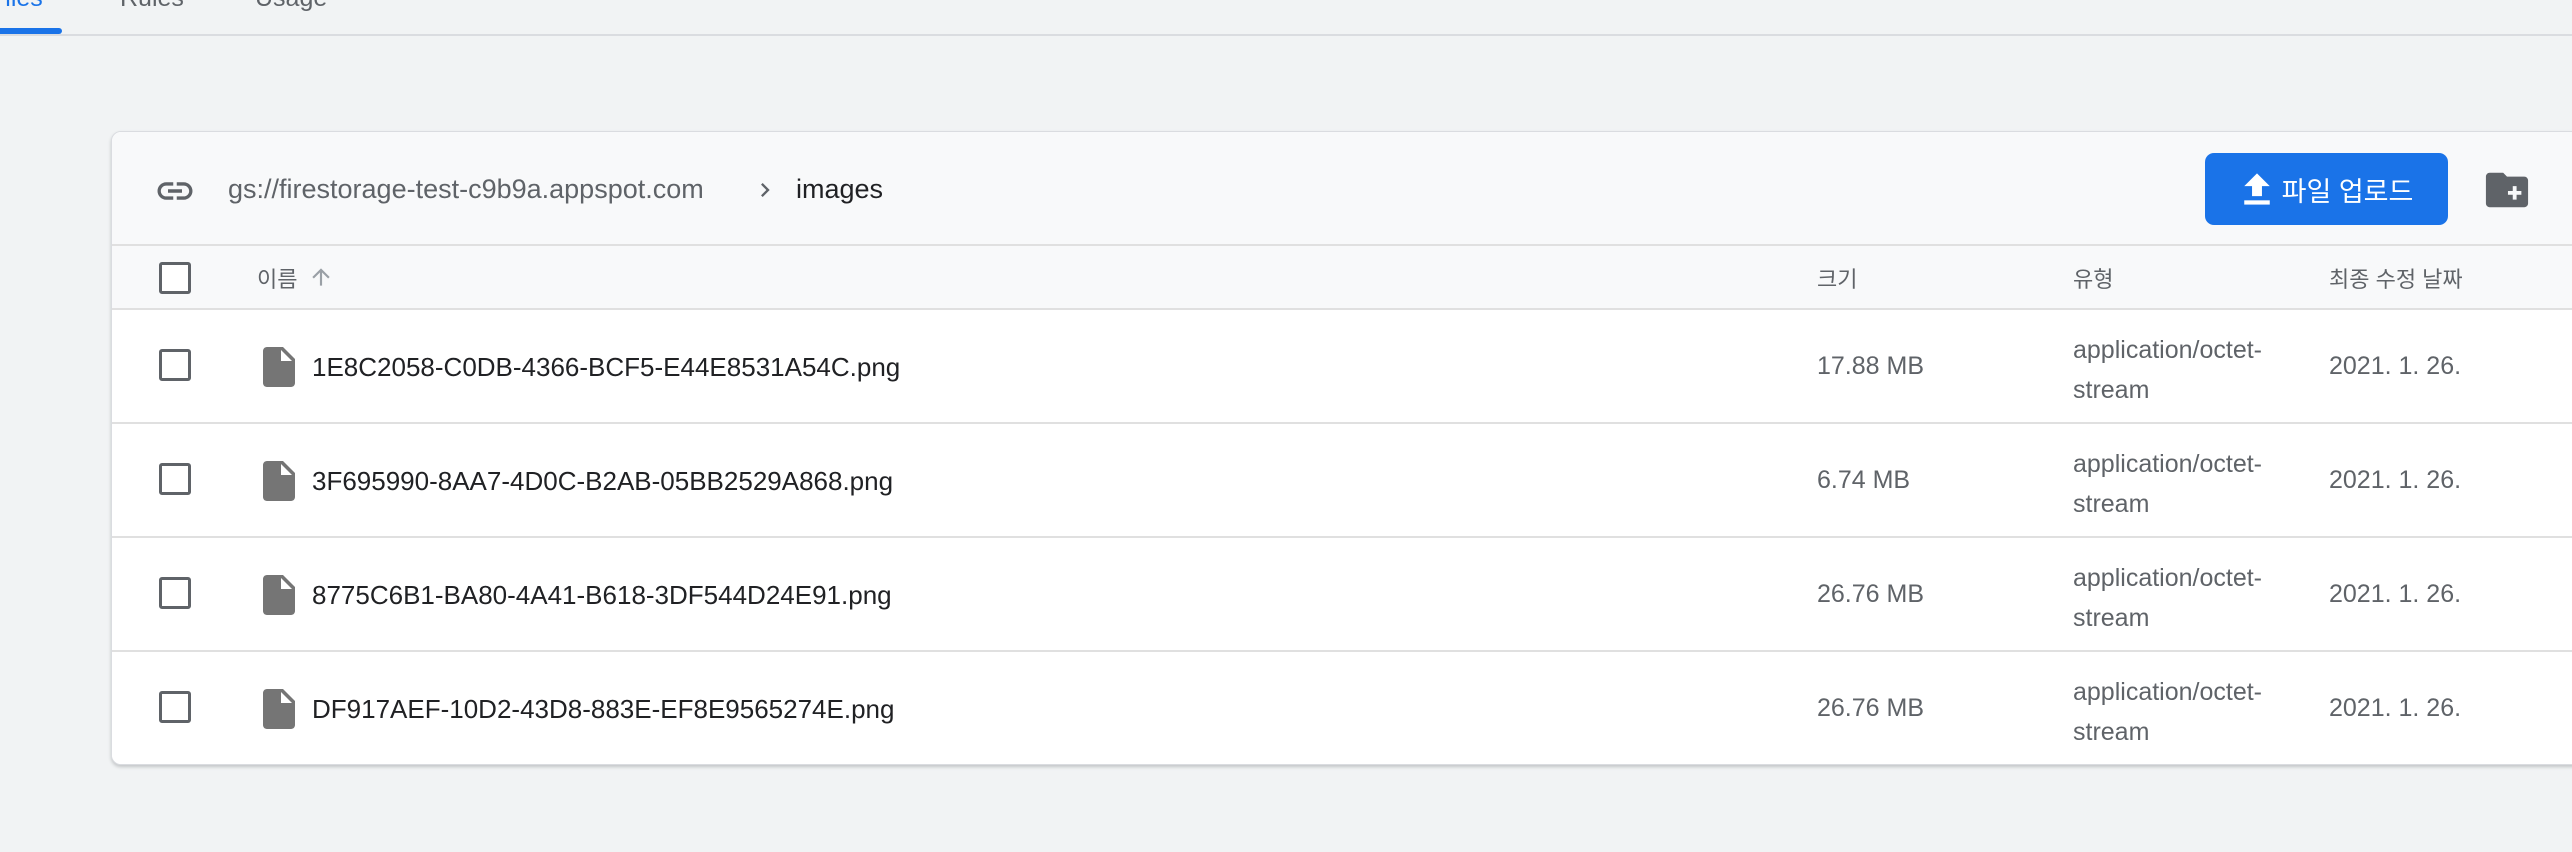 The height and width of the screenshot is (852, 2572). Describe the element at coordinates (2396, 279) in the screenshot. I see `column-header-modified: 최종 수정 날짜` at that location.